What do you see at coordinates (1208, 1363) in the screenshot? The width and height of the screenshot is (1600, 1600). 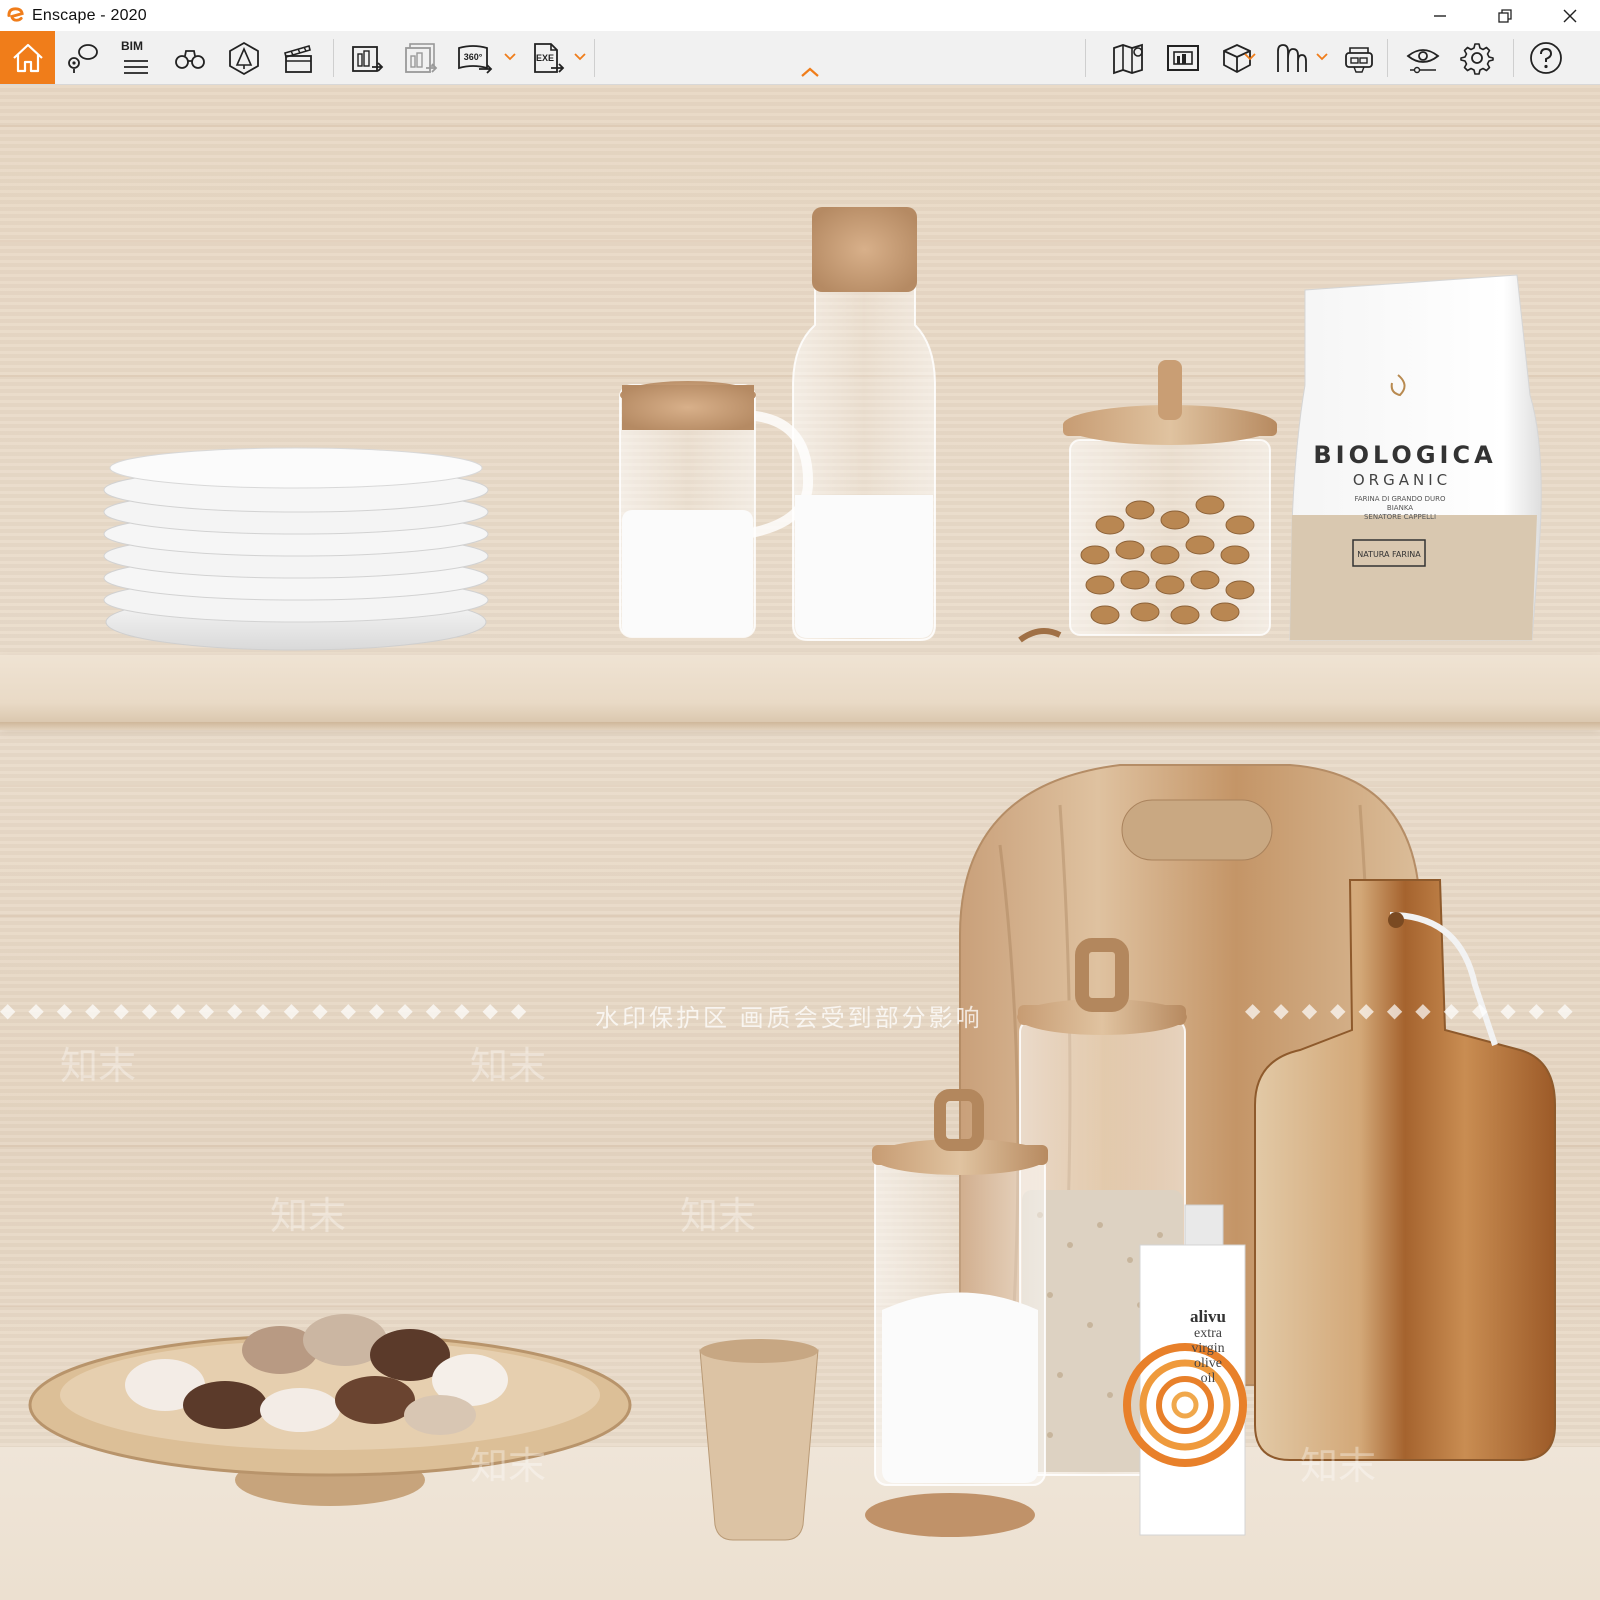 I see `oil-bottle-line3: olive` at bounding box center [1208, 1363].